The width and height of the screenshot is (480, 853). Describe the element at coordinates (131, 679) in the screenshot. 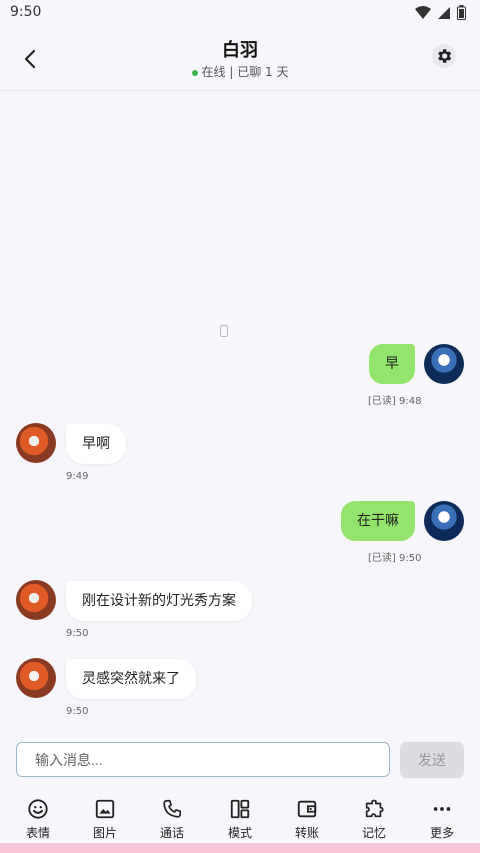

I see `incoming-message-bubble: 灵感突然就来了` at that location.